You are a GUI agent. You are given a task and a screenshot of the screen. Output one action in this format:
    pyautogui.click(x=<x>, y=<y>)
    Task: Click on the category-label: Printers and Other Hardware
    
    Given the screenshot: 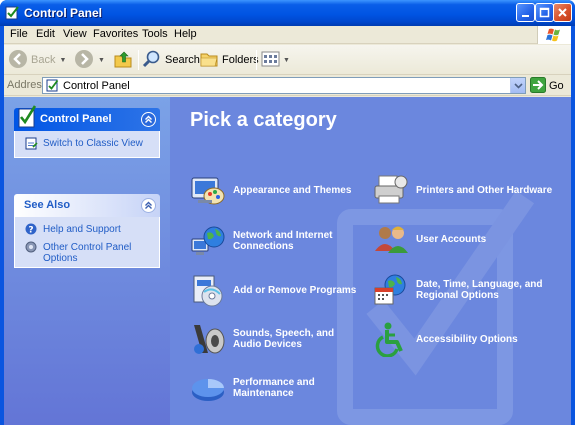 What is the action you would take?
    pyautogui.click(x=484, y=190)
    